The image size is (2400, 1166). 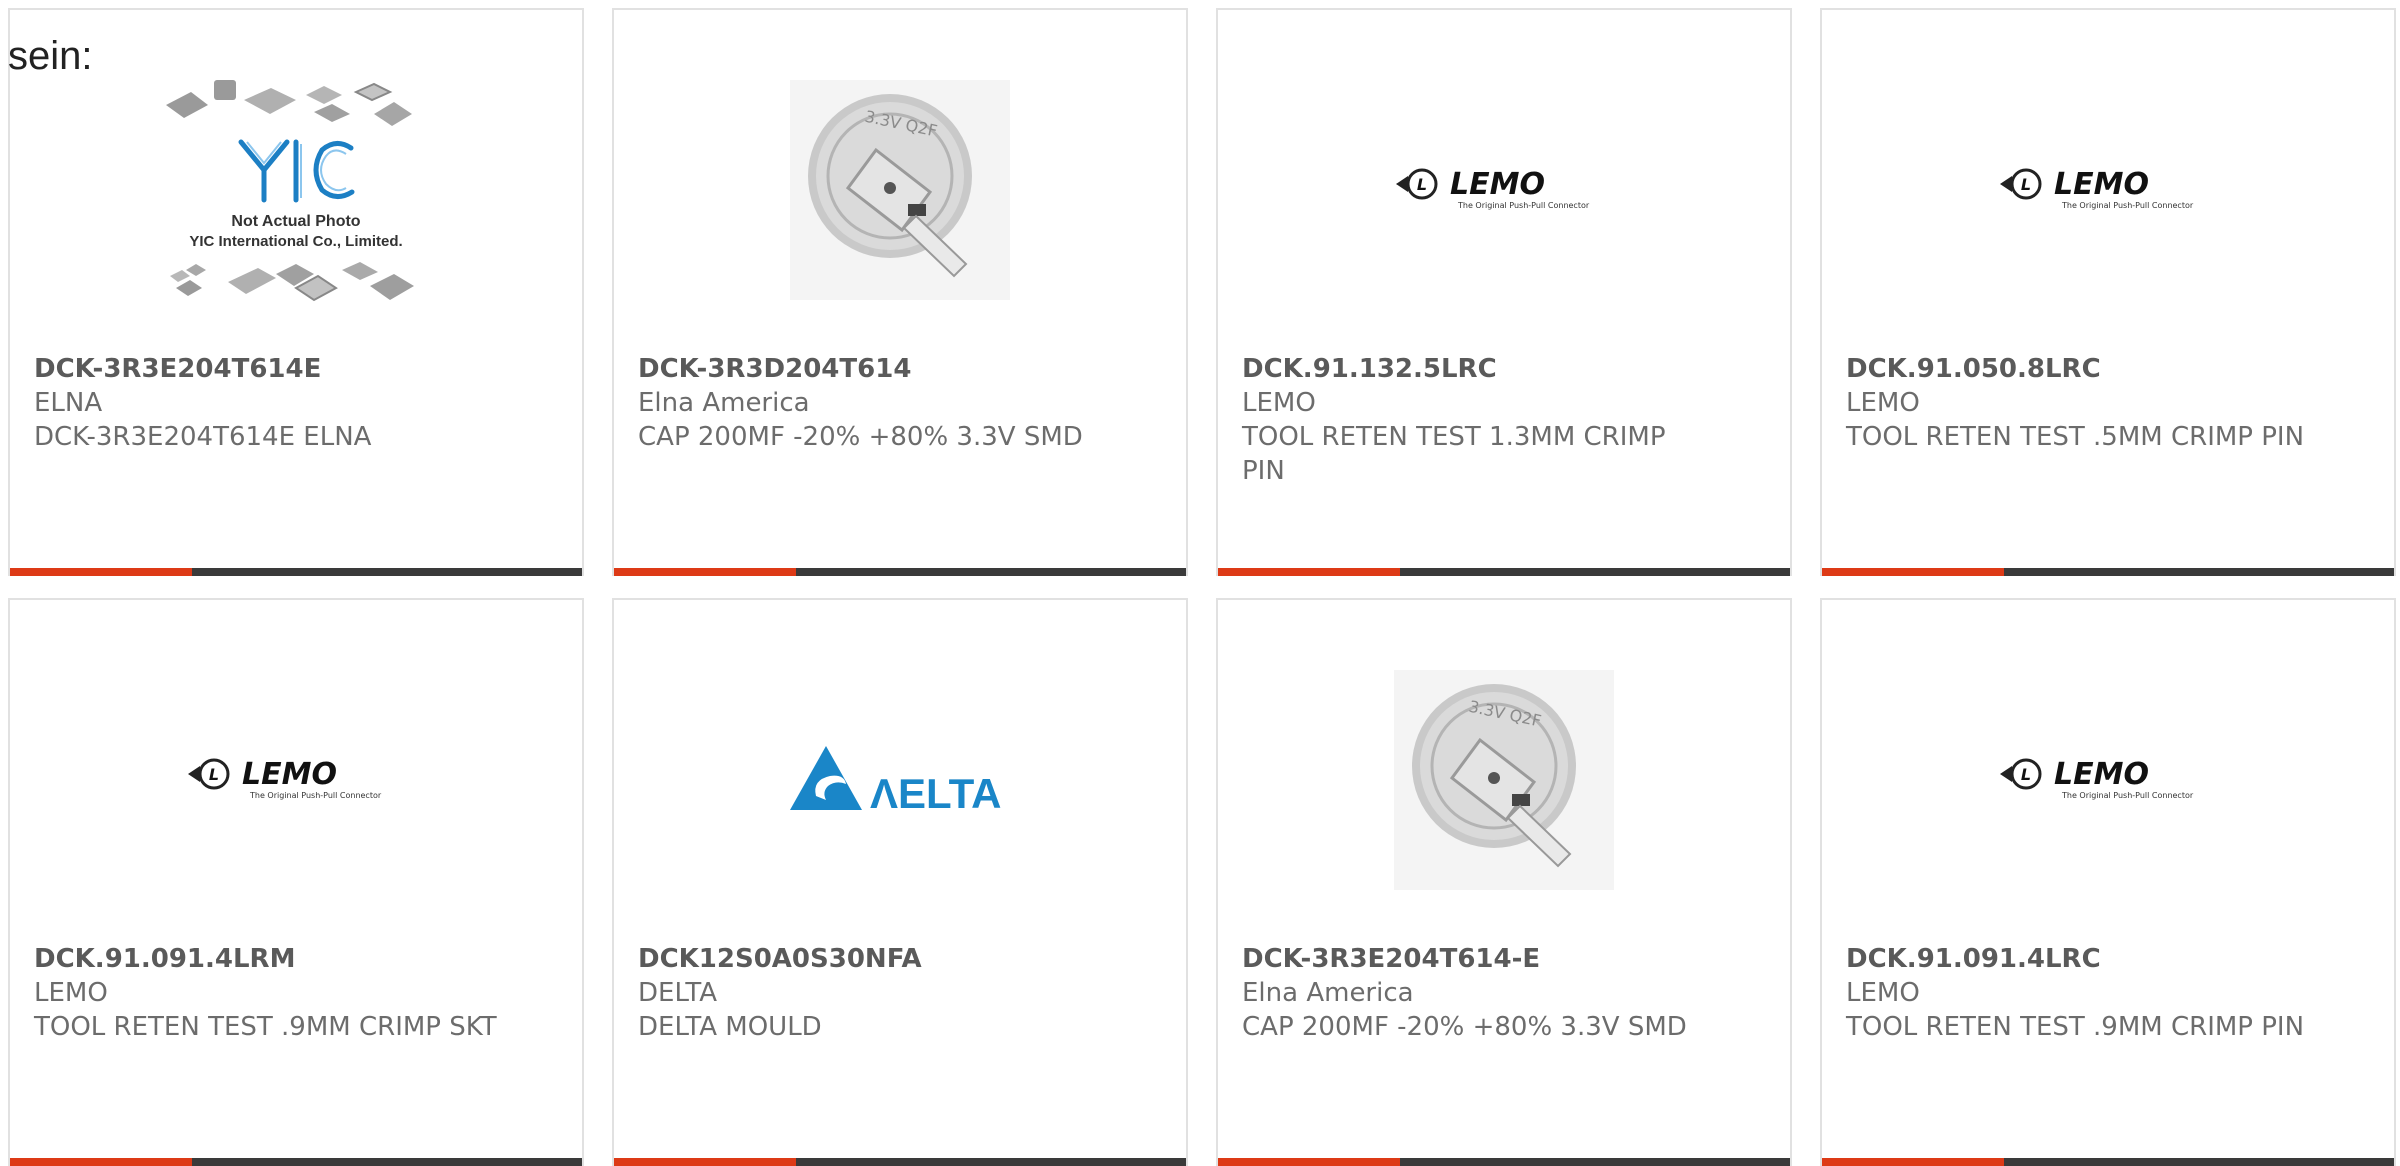 I want to click on description: DELTA MOULD, so click(x=730, y=1027).